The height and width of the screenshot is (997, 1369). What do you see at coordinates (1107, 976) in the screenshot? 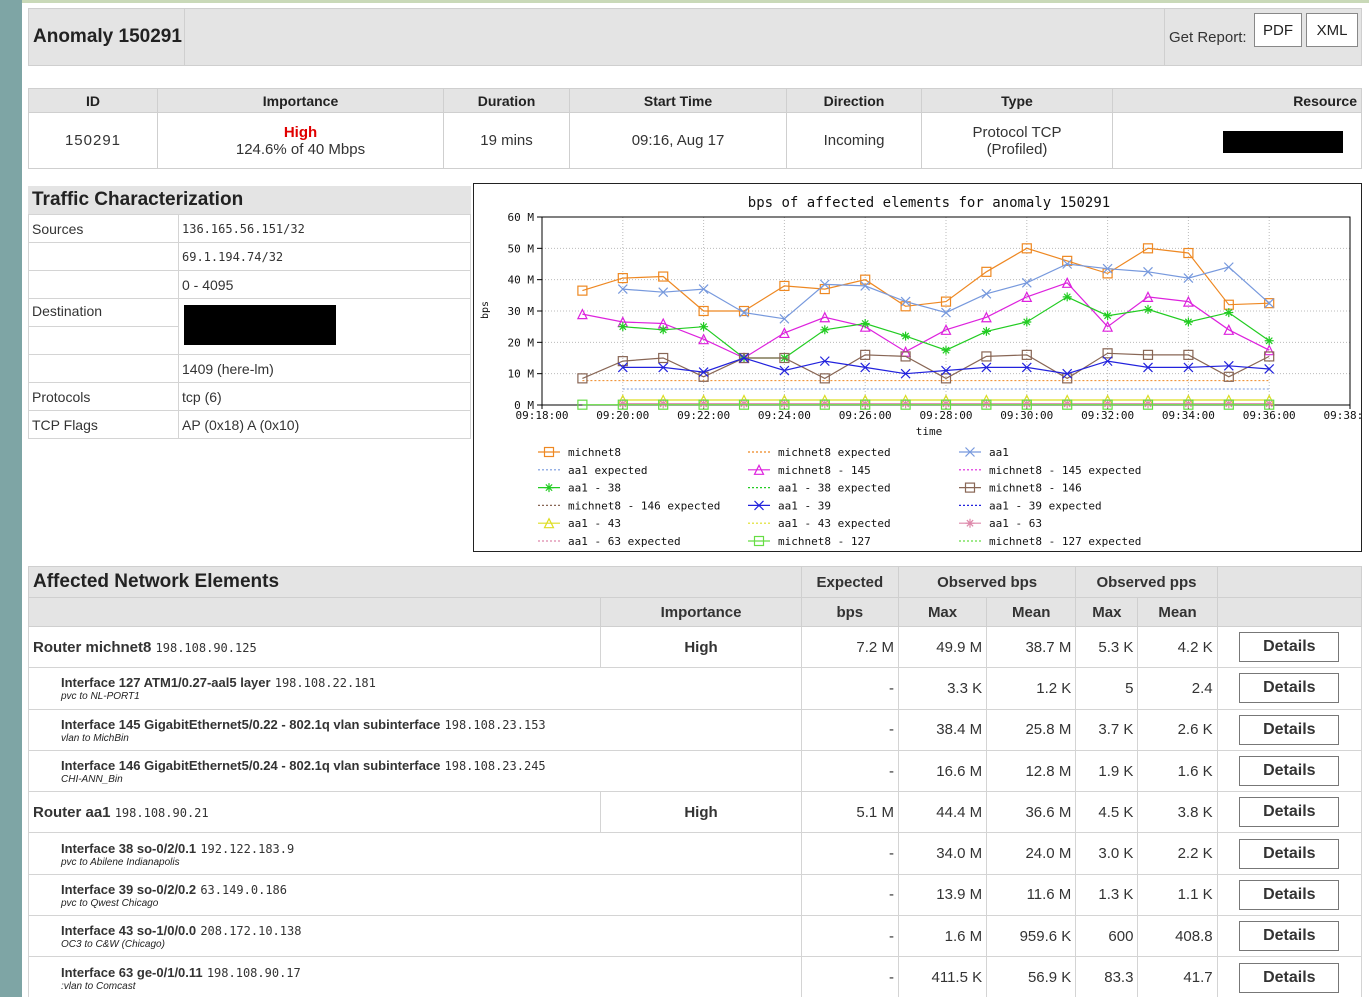
I see `observed-pps-max: 83.3` at bounding box center [1107, 976].